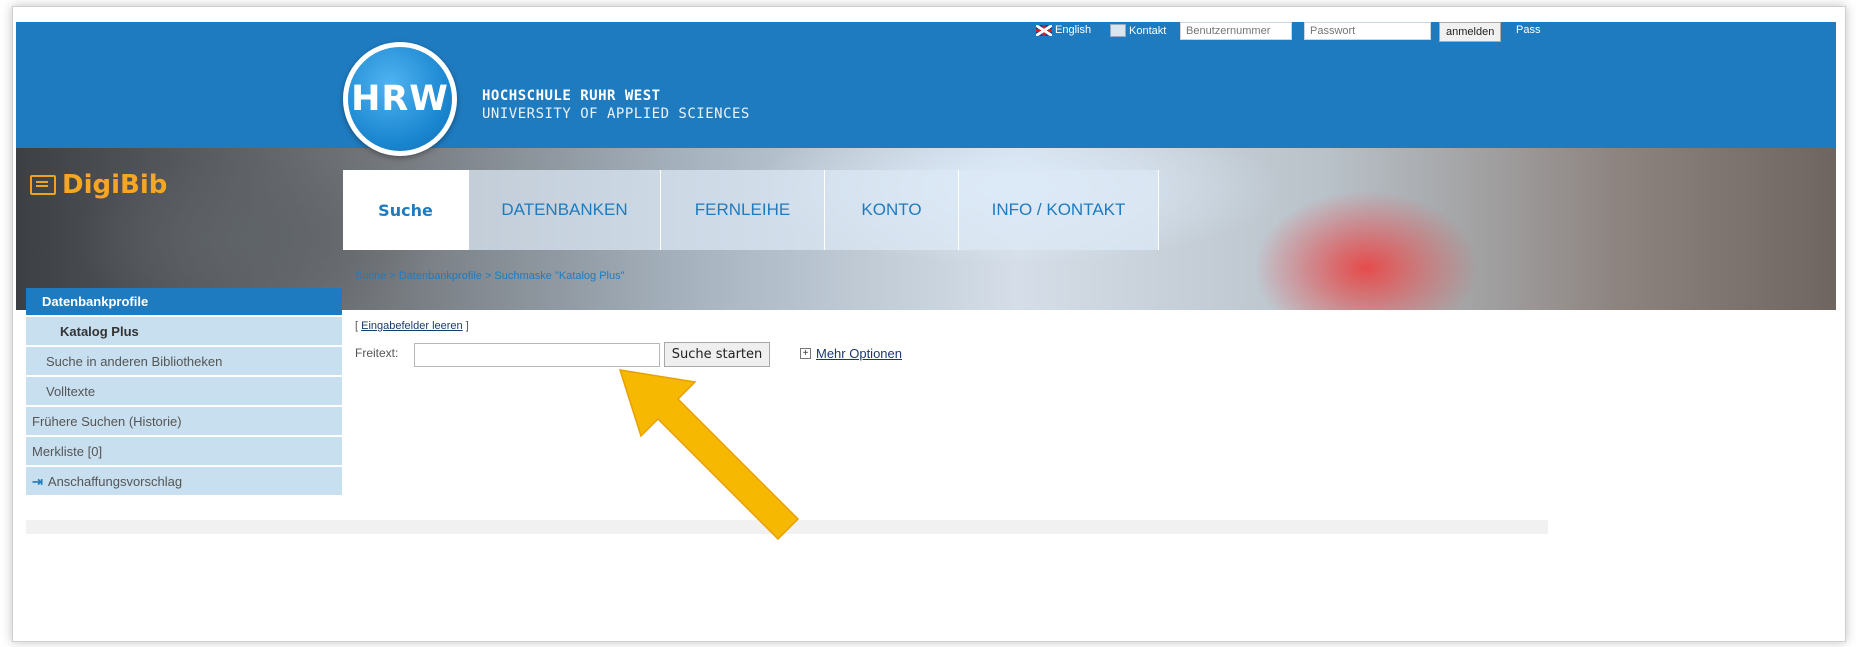  I want to click on tab-fernleihe: FERNLEIHE, so click(743, 210).